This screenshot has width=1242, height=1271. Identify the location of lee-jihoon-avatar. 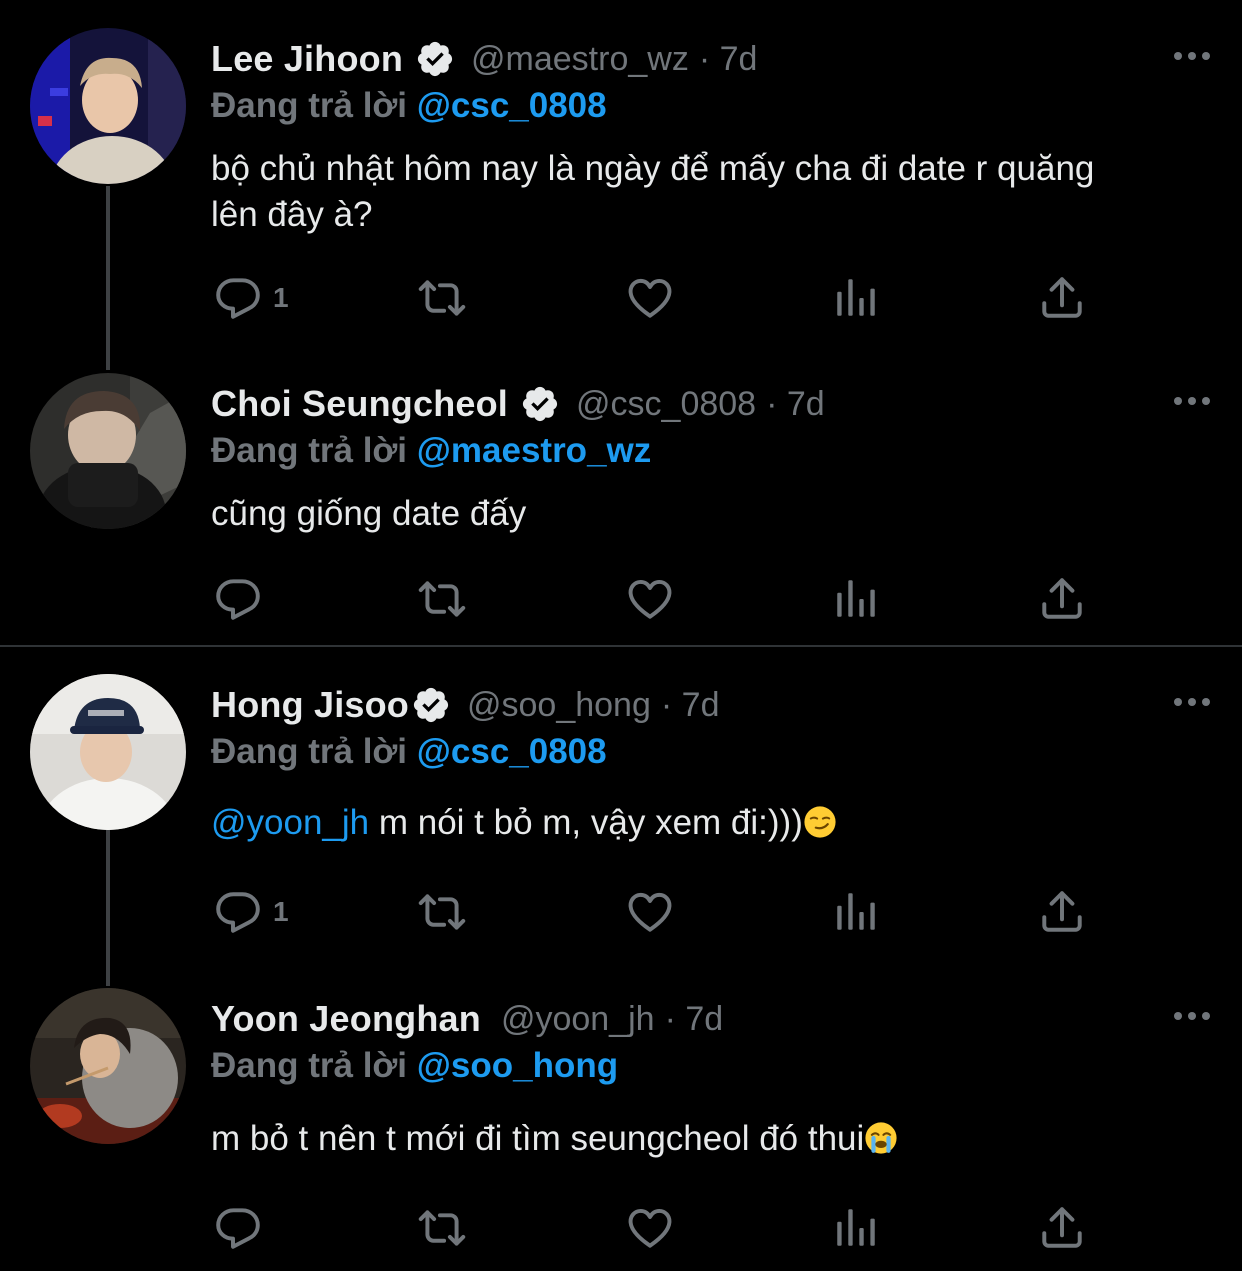
(108, 106).